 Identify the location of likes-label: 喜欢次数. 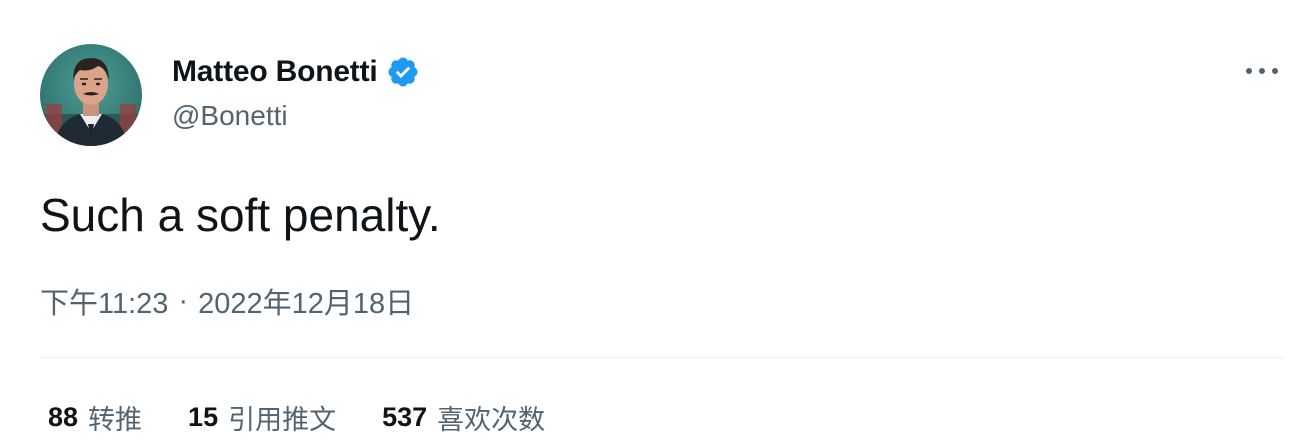
(491, 420).